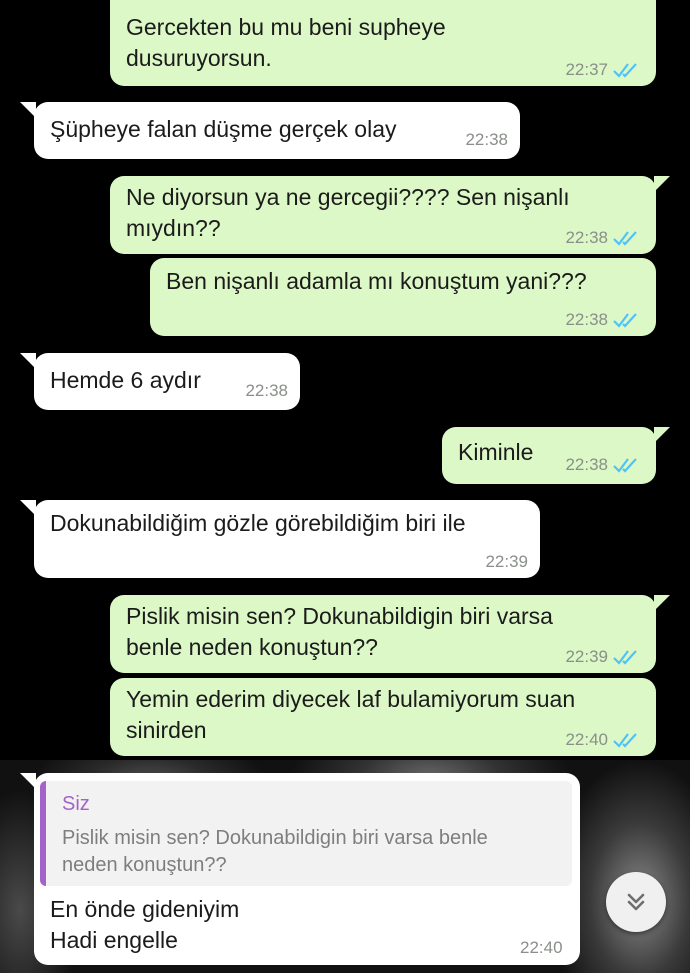 Image resolution: width=690 pixels, height=973 pixels. Describe the element at coordinates (145, 924) in the screenshot. I see `message-text: En önde gideniyim Hadi engelle` at that location.